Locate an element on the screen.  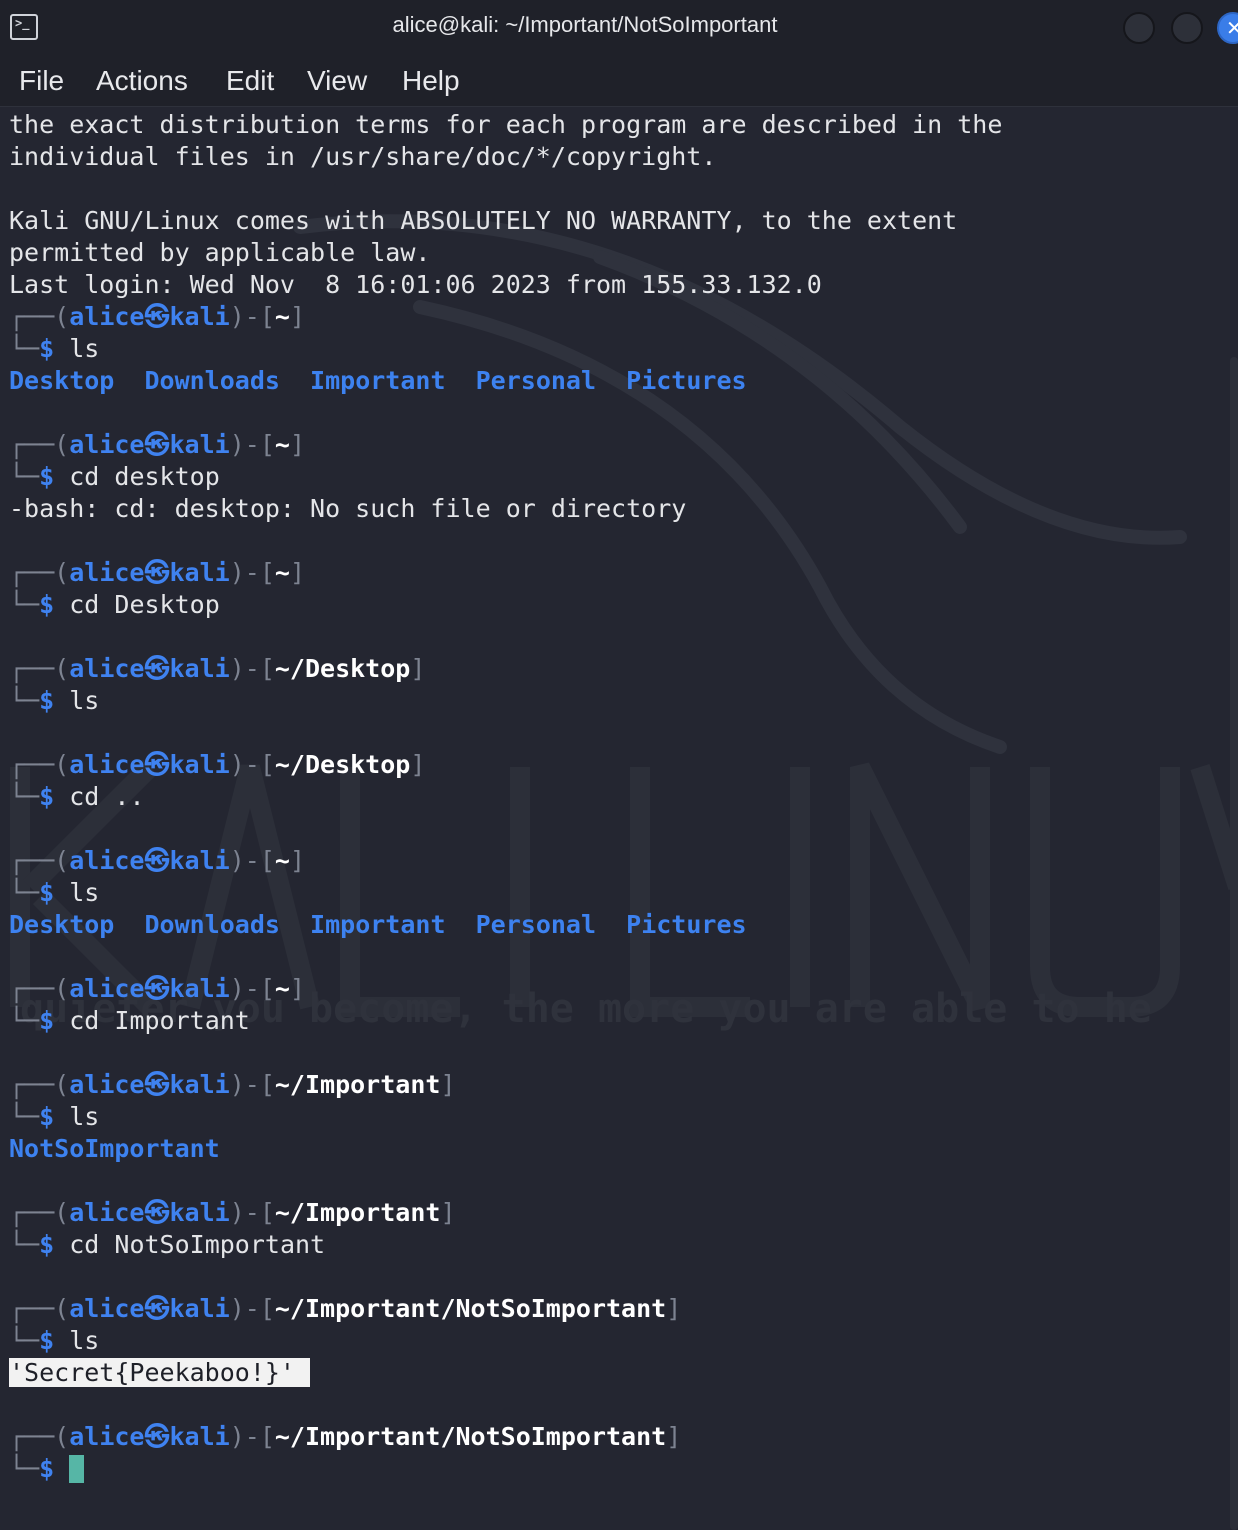
command-text: cd desktop is located at coordinates (144, 476).